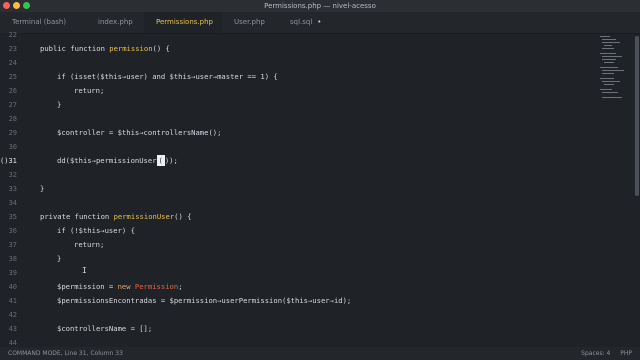 The height and width of the screenshot is (360, 640). I want to click on minimap, so click(614, 73).